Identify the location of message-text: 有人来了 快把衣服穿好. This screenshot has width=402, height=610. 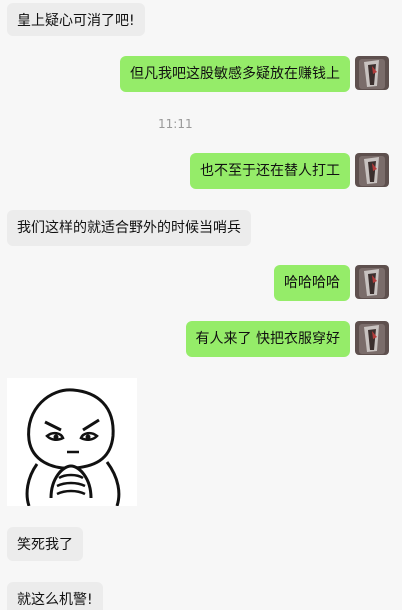
(267, 339).